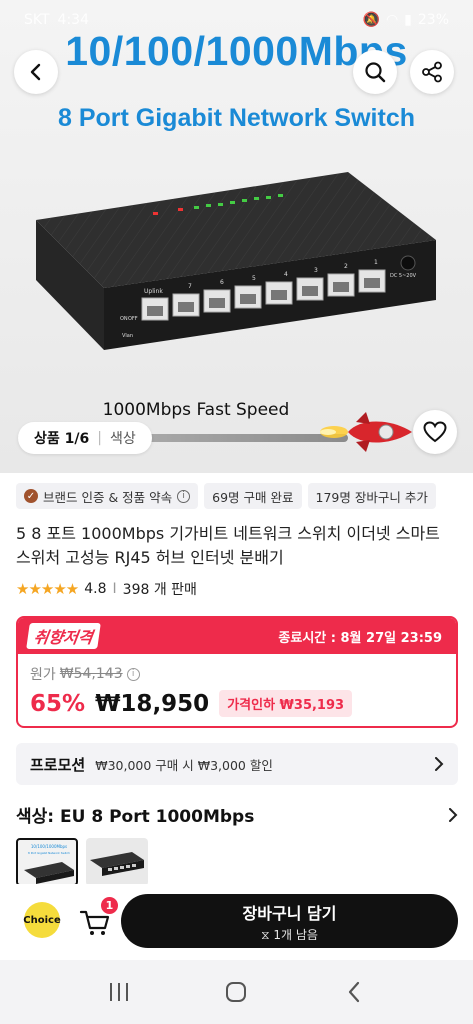 Image resolution: width=473 pixels, height=1024 pixels. I want to click on home-icon, so click(236, 992).